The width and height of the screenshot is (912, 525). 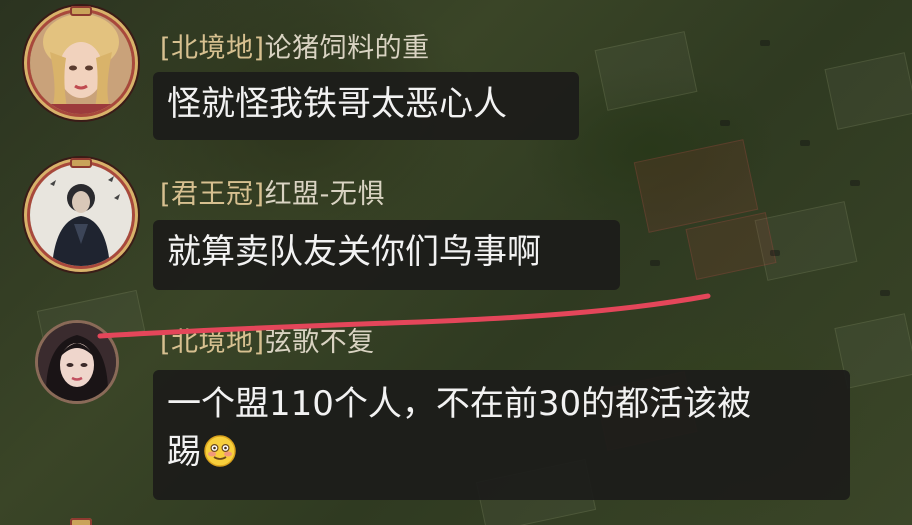 I want to click on message-text-line: 踢, so click(x=501, y=452).